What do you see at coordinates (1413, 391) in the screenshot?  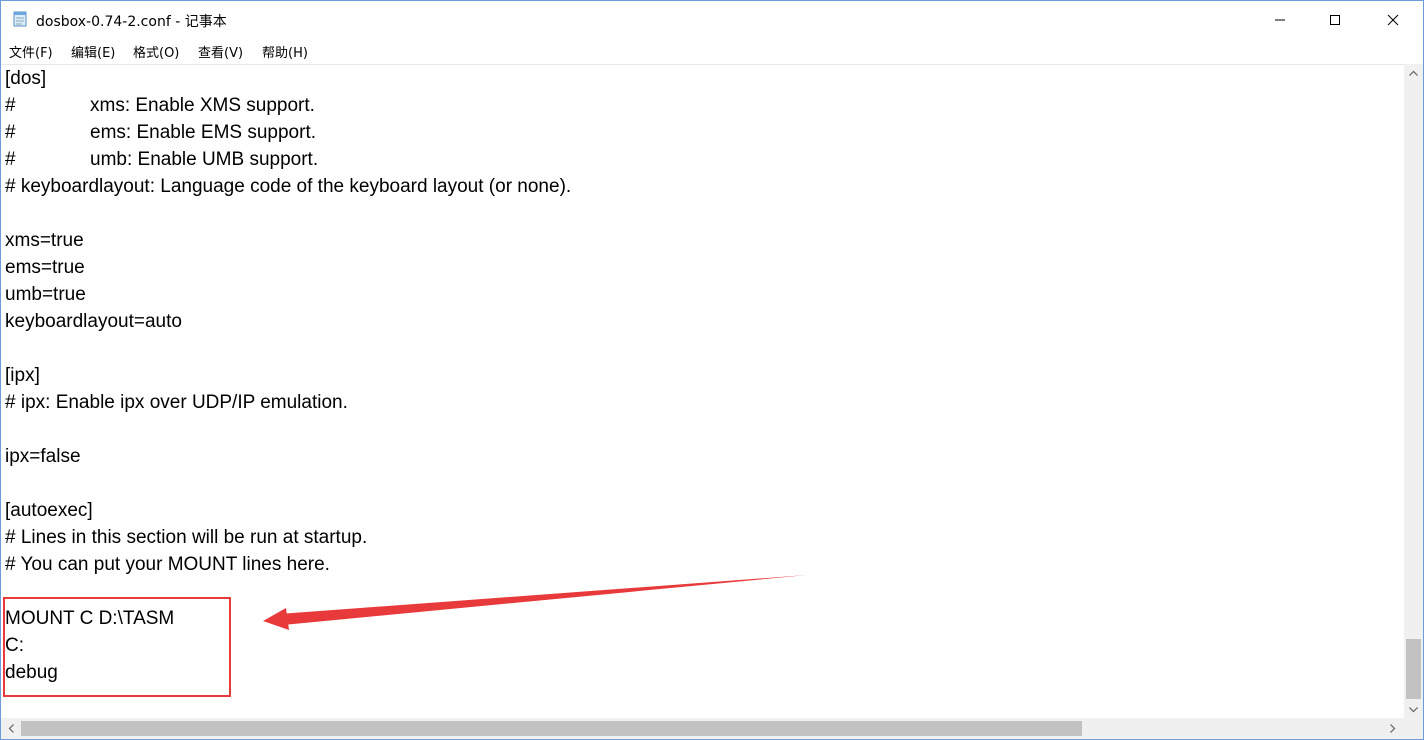 I see `vertical-scrollbar` at bounding box center [1413, 391].